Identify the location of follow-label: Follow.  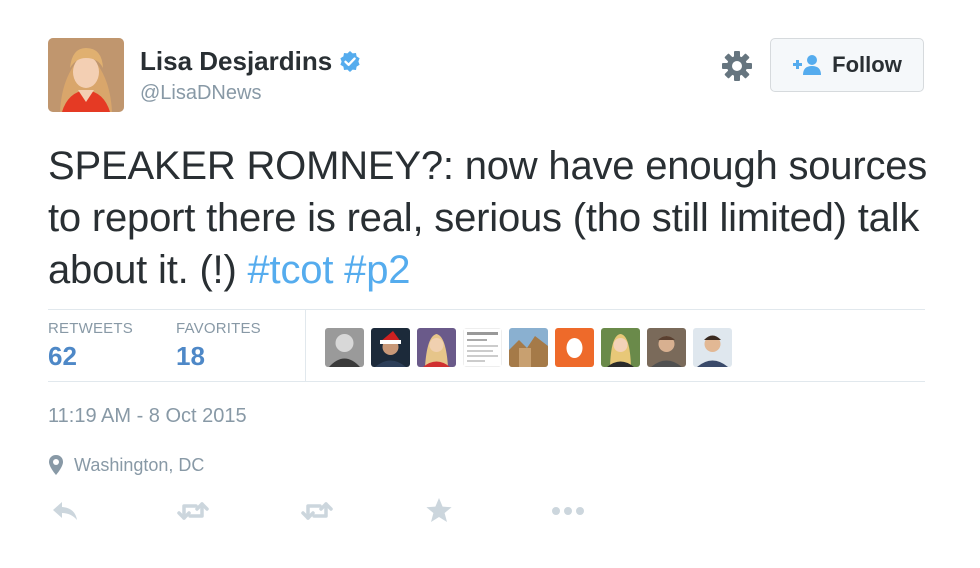
(867, 64).